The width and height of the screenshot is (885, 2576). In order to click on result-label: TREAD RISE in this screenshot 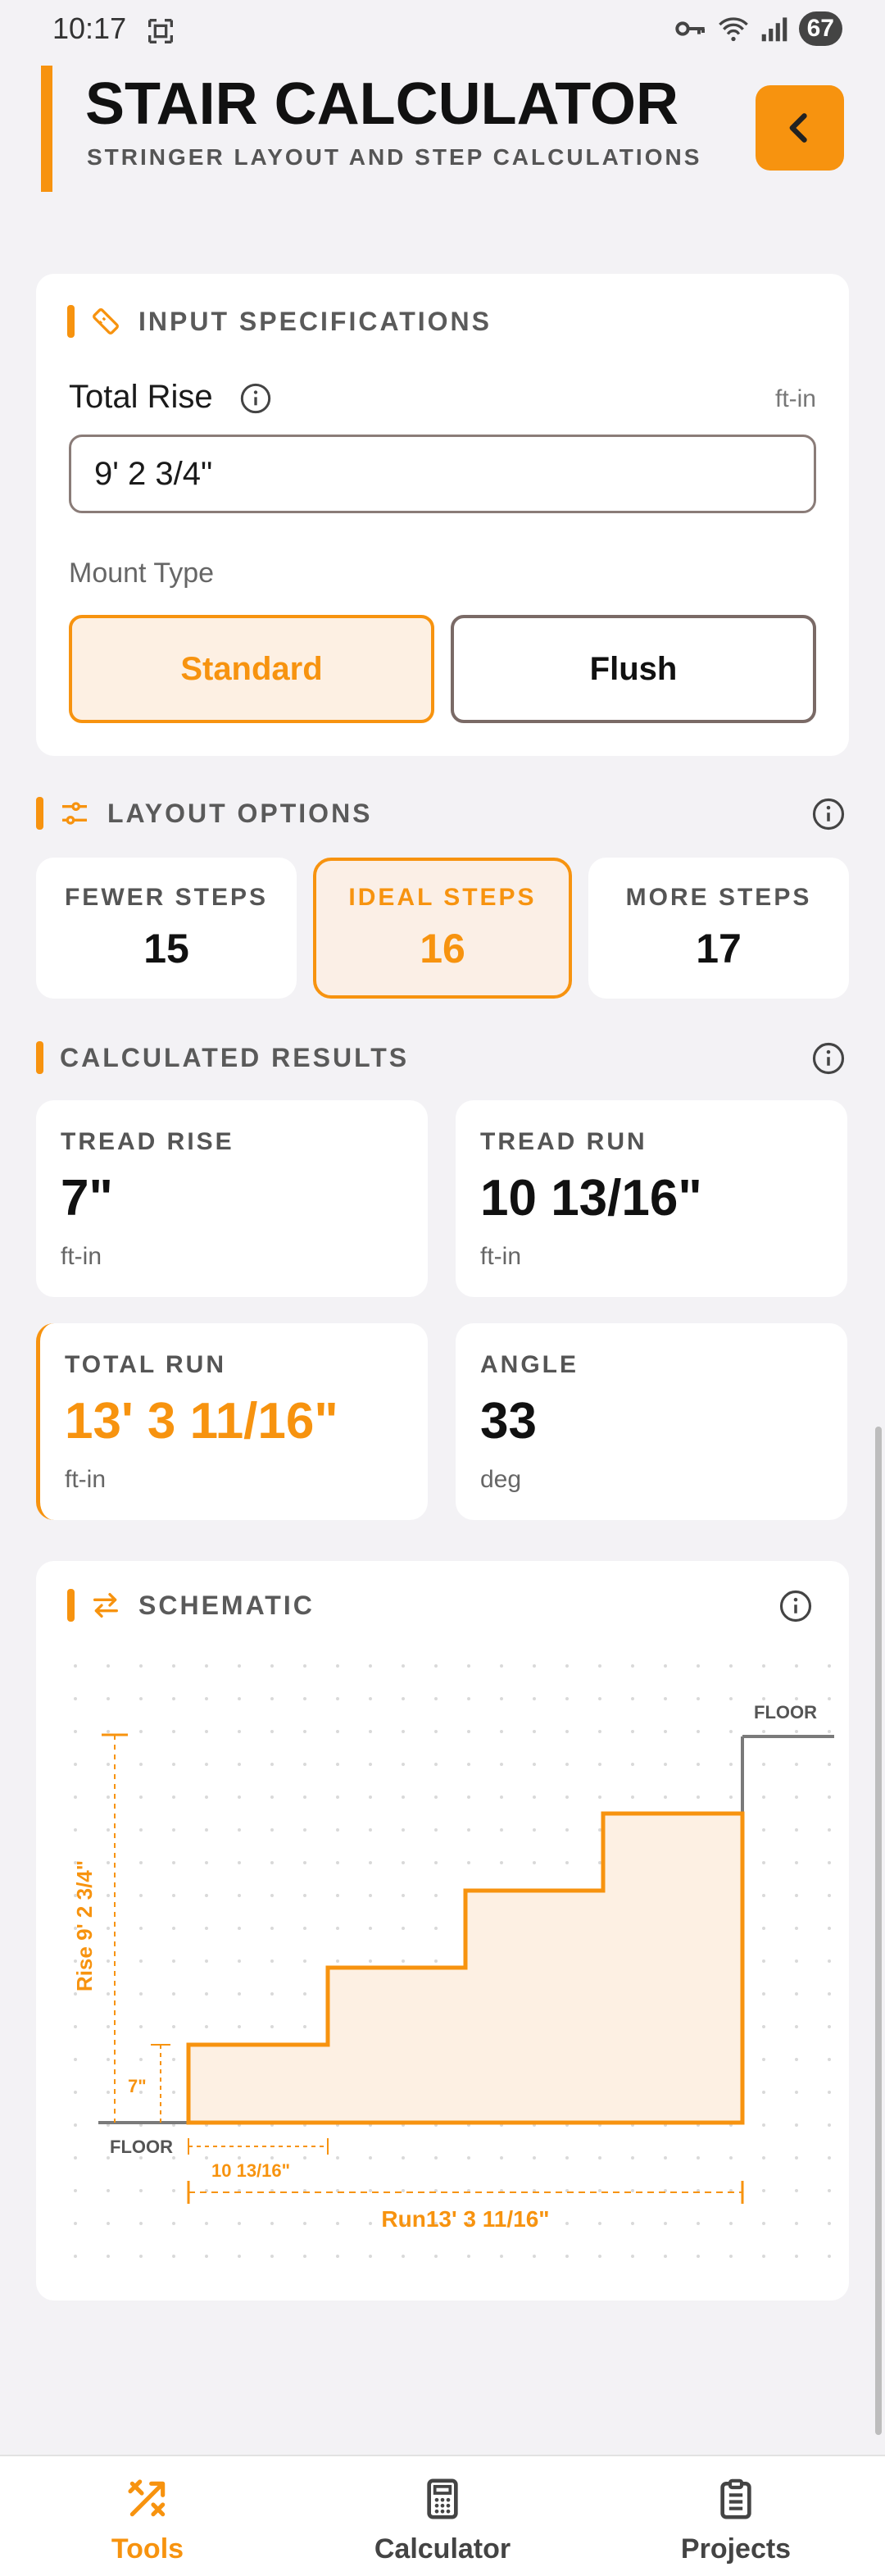, I will do `click(147, 1141)`.